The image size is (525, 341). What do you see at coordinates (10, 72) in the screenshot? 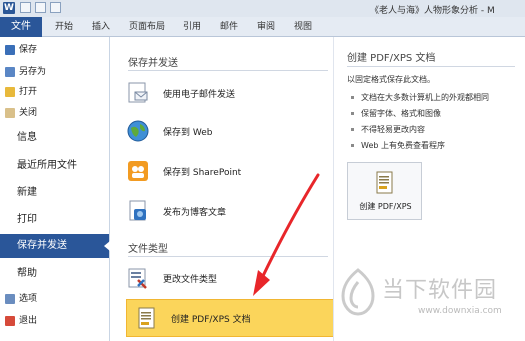
I see `save-as-icon` at bounding box center [10, 72].